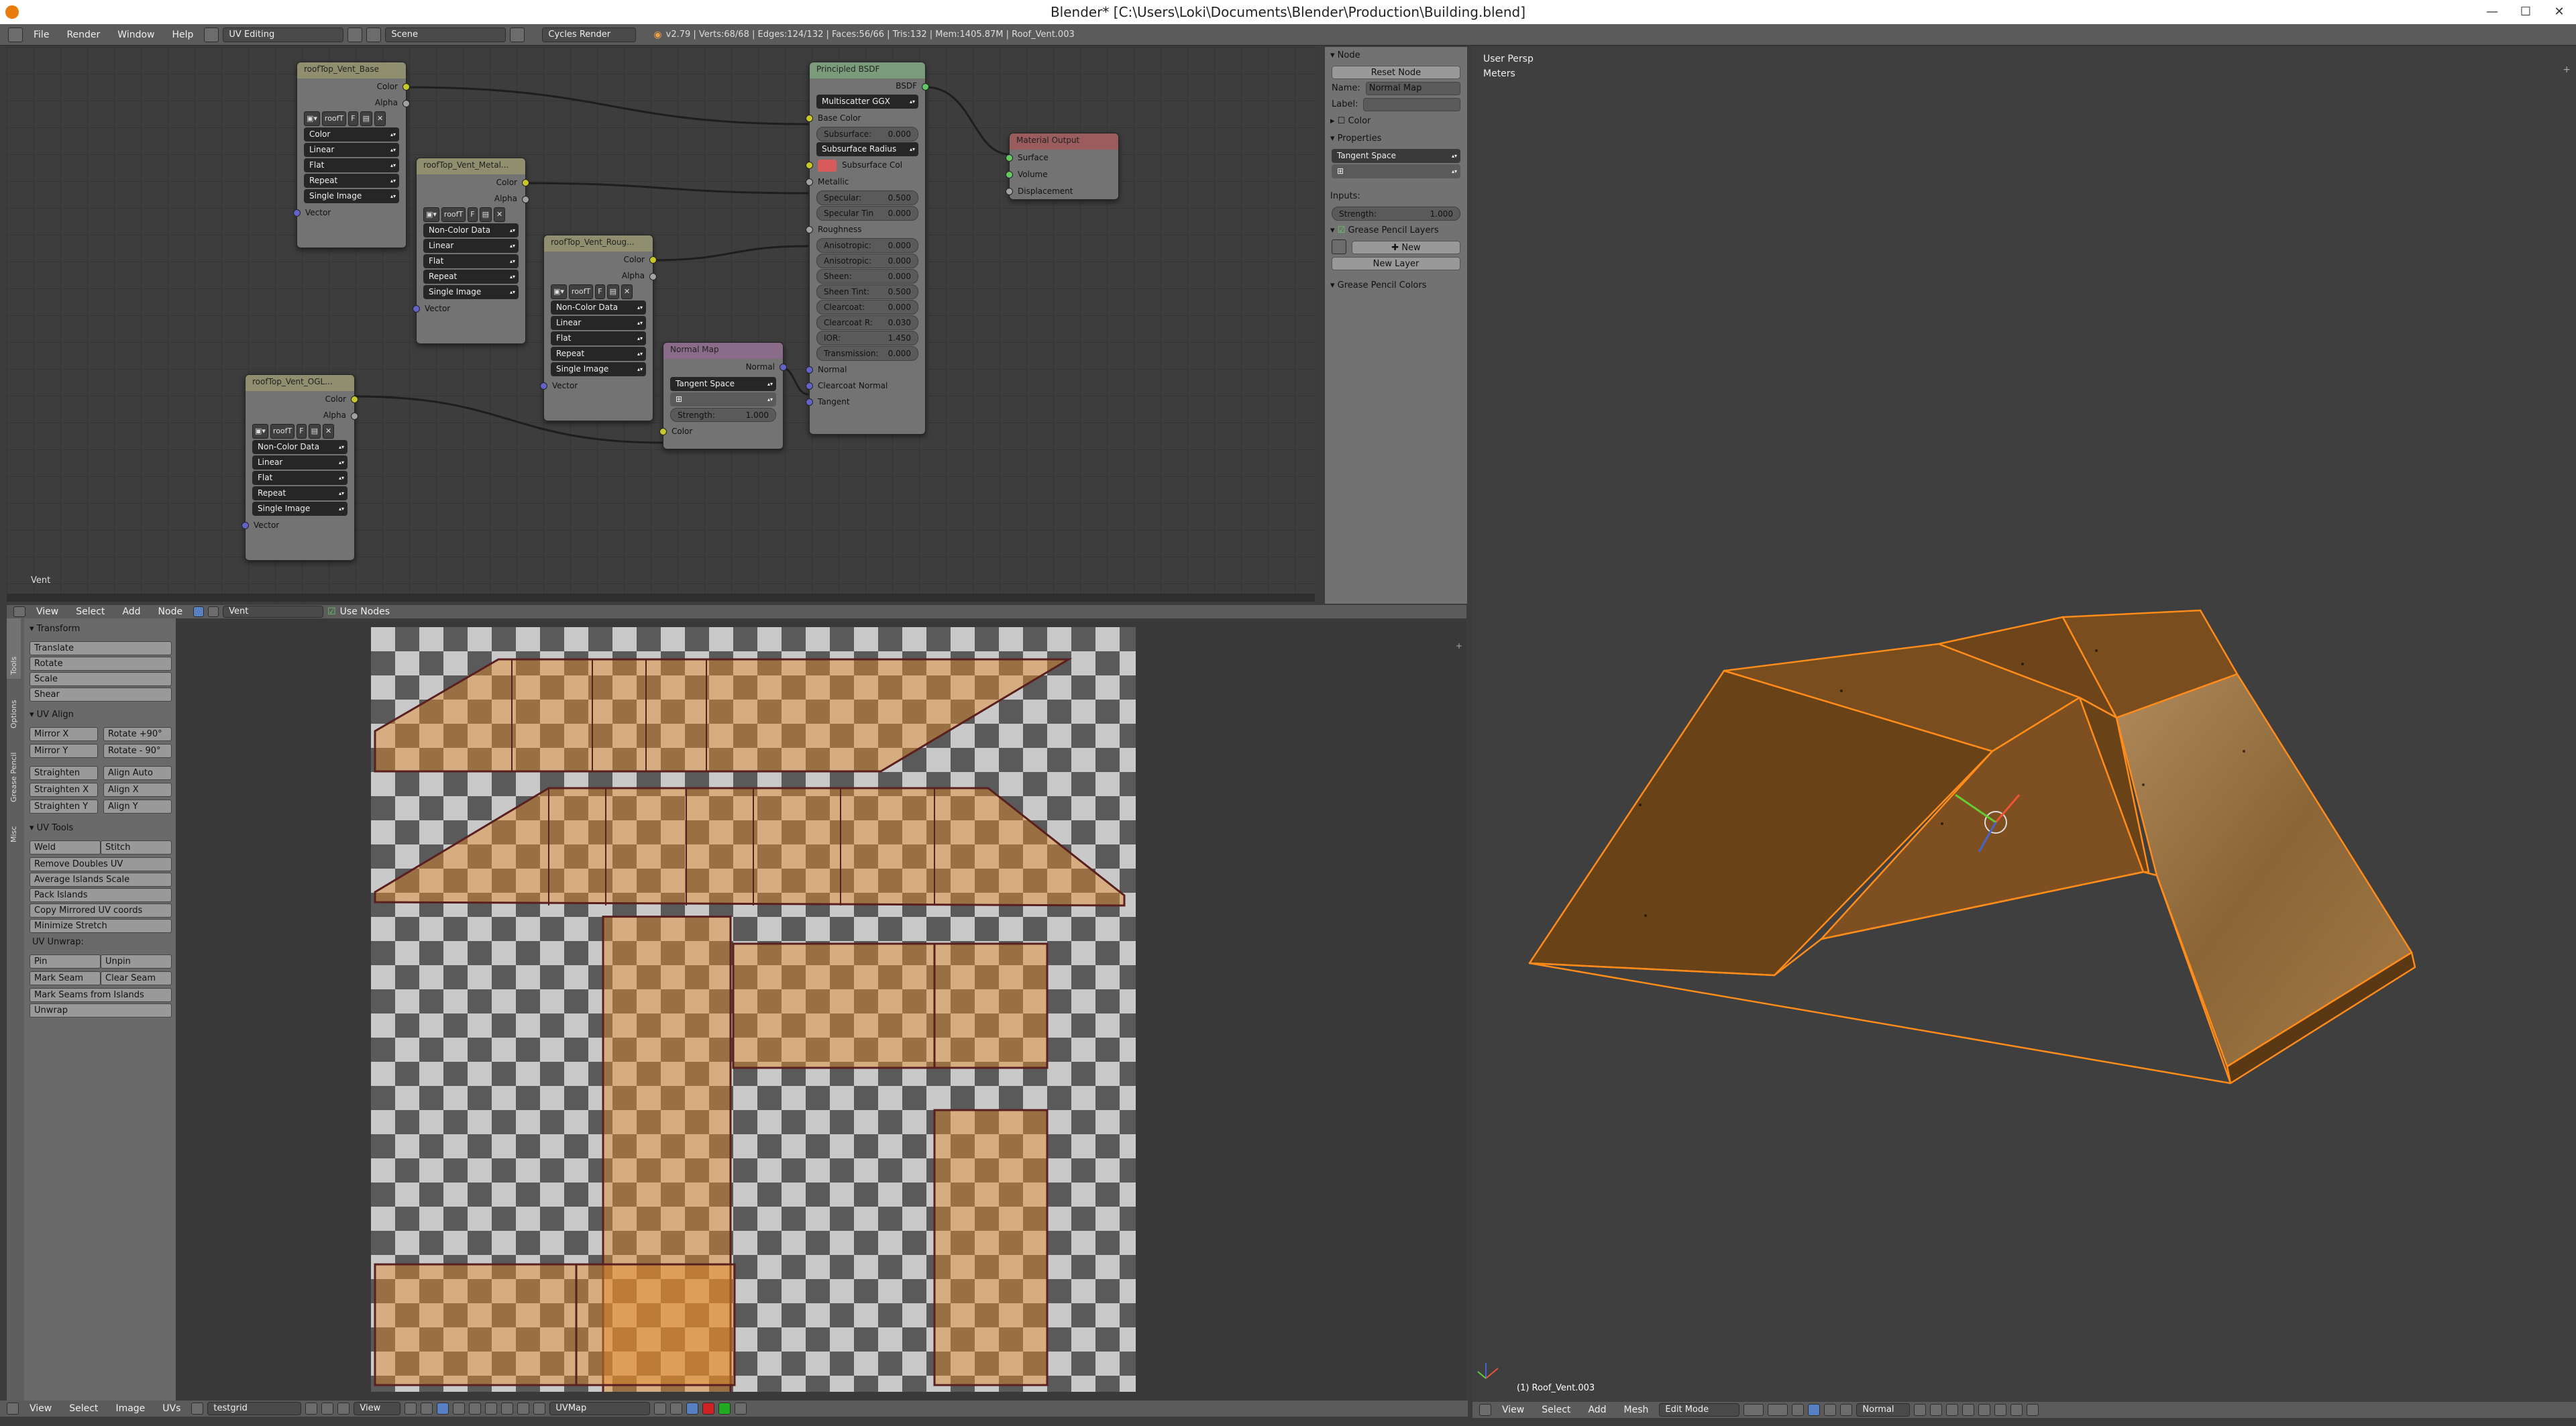  Describe the element at coordinates (1396, 121) in the screenshot. I see `color-section-header: ▸ ☐ Color` at that location.